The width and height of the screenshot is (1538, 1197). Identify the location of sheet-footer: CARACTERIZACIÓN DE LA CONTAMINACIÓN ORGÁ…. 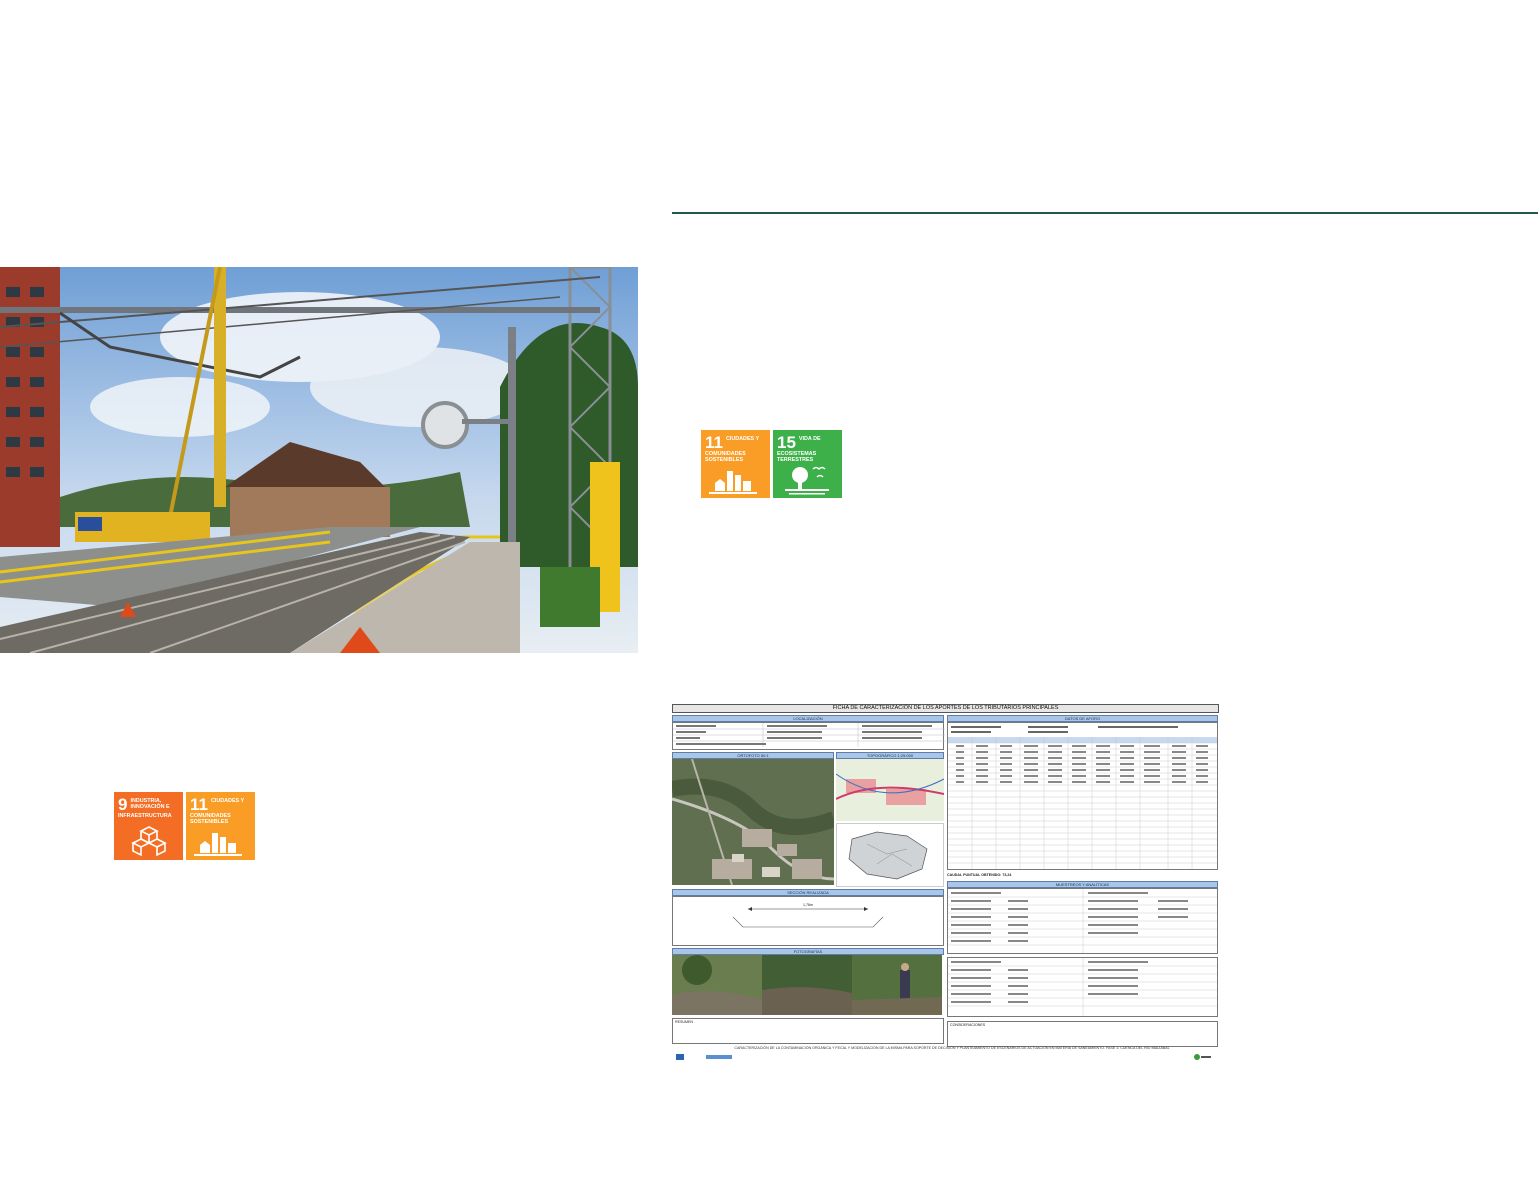
(952, 1048).